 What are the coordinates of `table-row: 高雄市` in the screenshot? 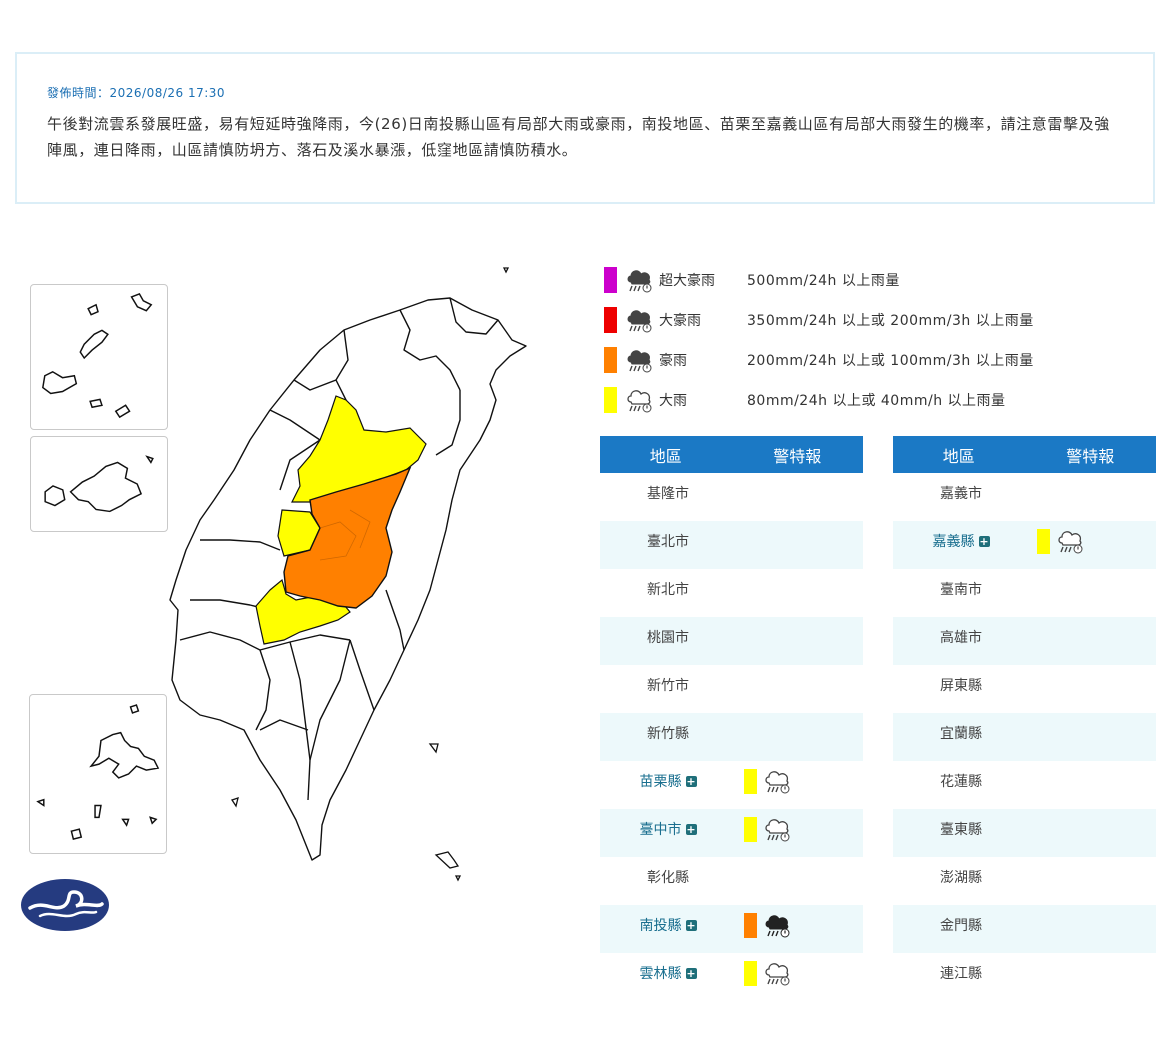 It's located at (1024, 641).